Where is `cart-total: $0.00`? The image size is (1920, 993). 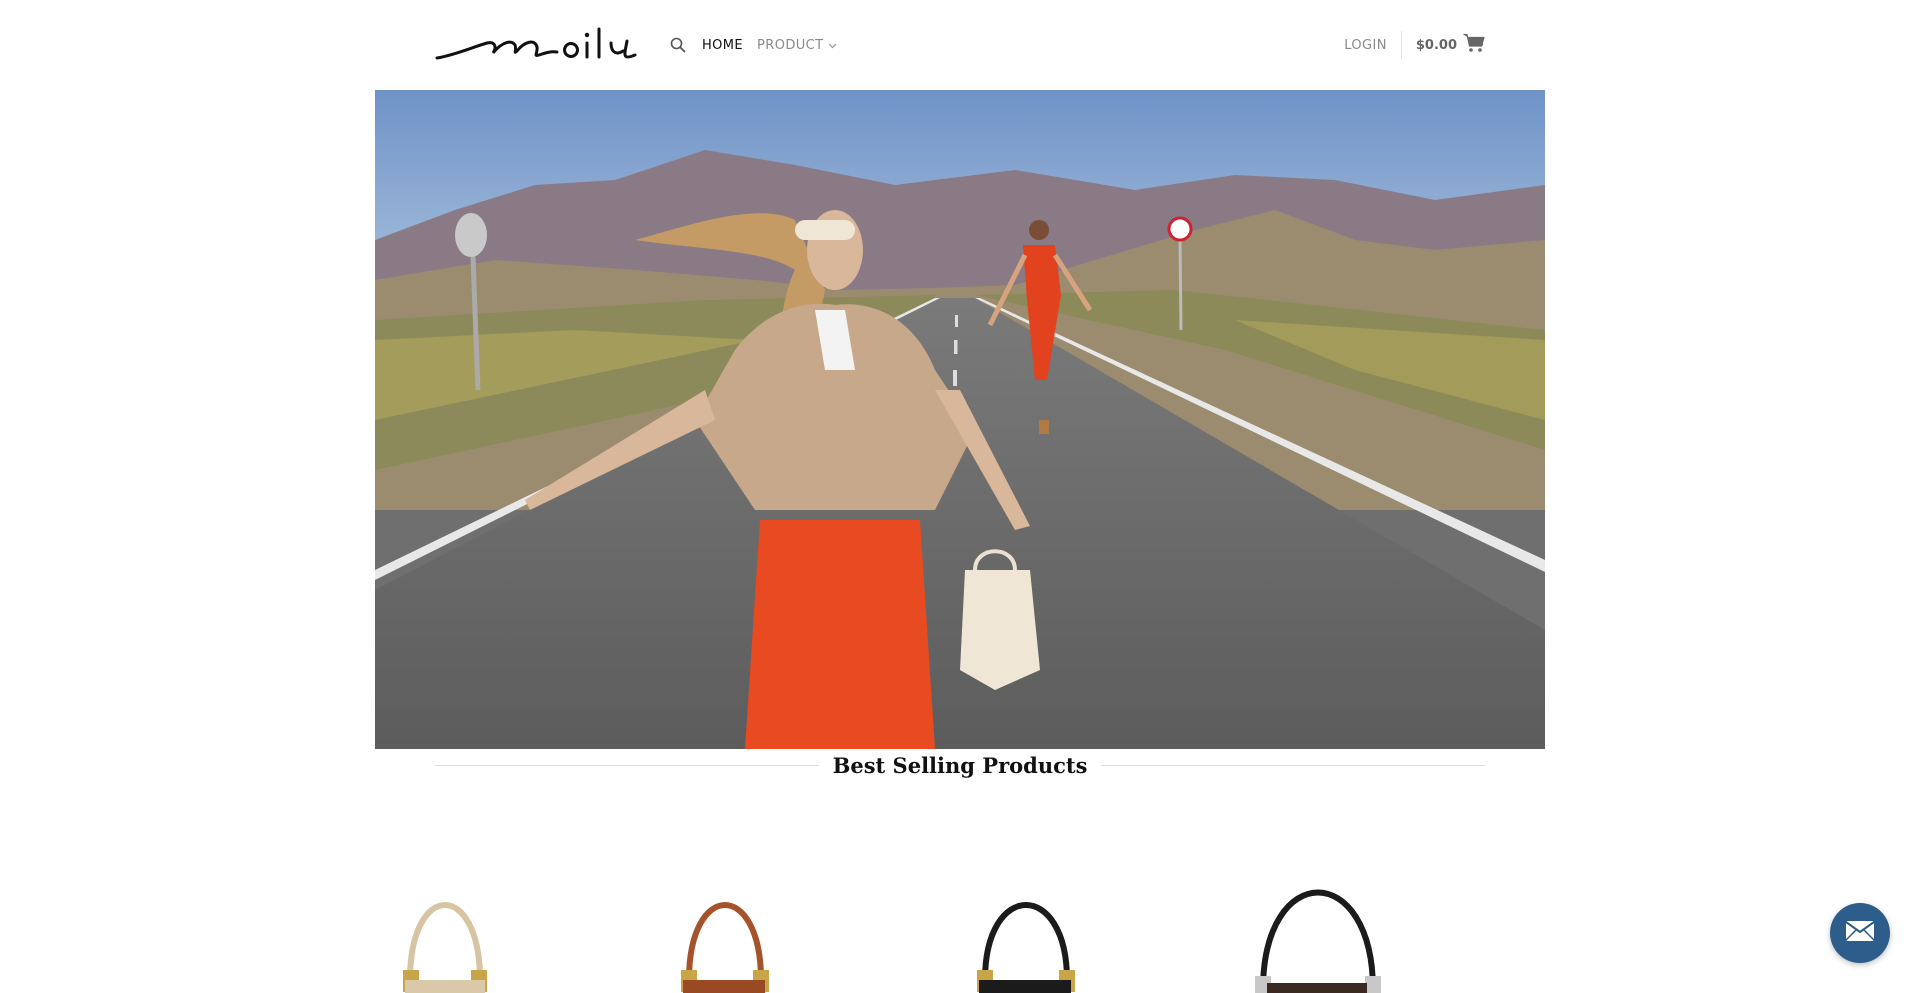
cart-total: $0.00 is located at coordinates (1436, 45).